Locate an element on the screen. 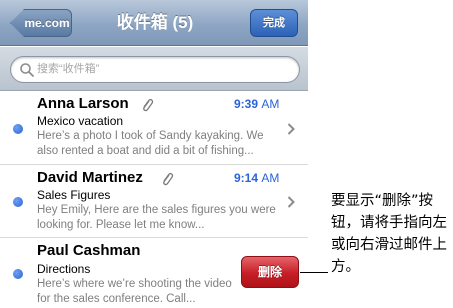 The height and width of the screenshot is (308, 453). message-time: 9:14 AM is located at coordinates (257, 178).